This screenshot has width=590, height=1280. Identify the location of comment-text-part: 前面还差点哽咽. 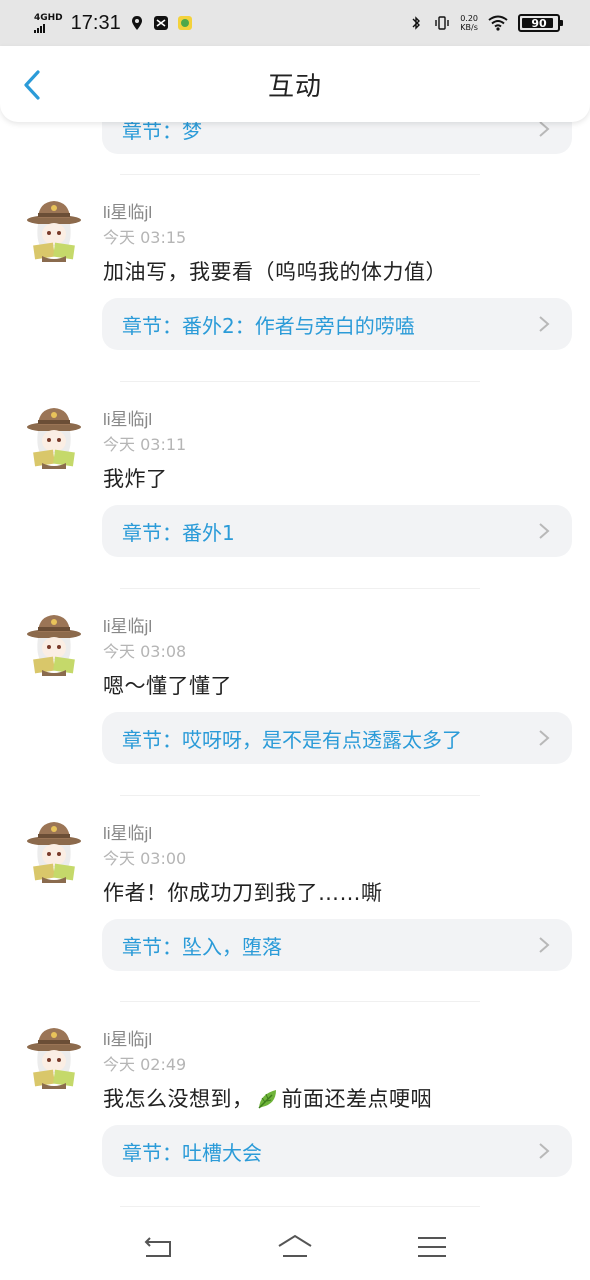
(356, 1099).